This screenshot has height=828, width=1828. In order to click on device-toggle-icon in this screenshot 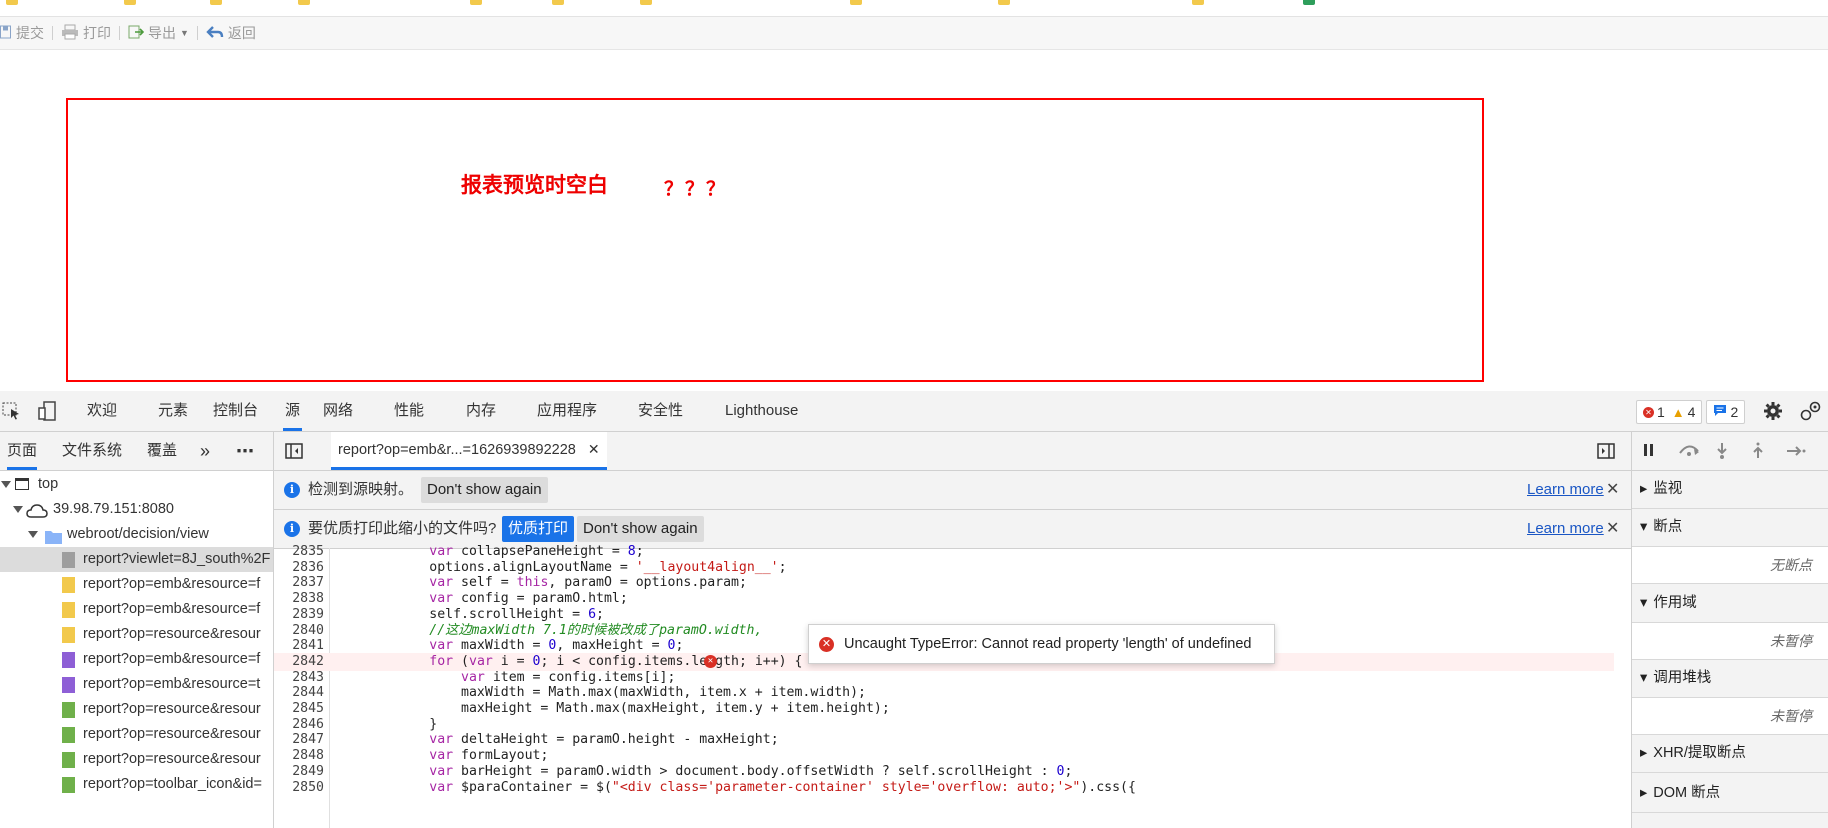, I will do `click(47, 413)`.